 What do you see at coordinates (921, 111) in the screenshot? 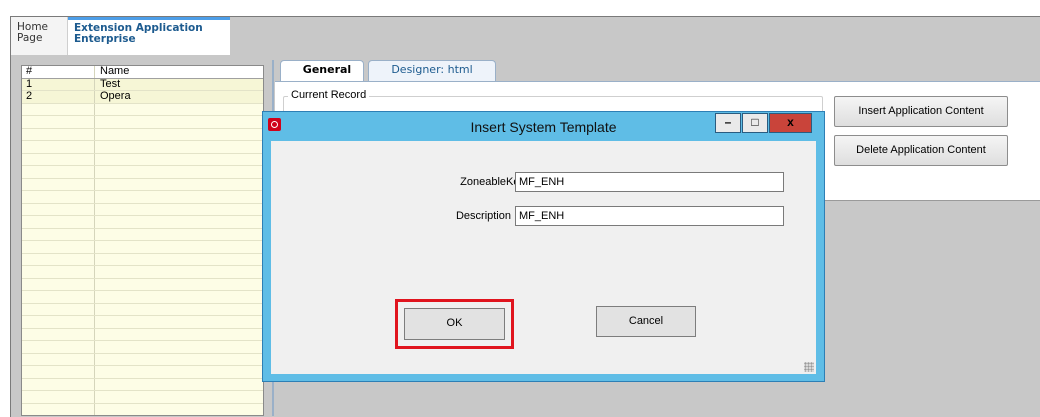
I see `insert-application-content-button: Insert Application Content` at bounding box center [921, 111].